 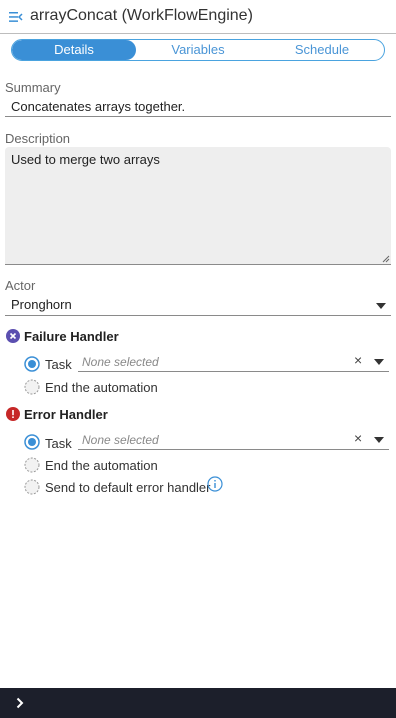 I want to click on error-end-label: End the automation, so click(x=101, y=465).